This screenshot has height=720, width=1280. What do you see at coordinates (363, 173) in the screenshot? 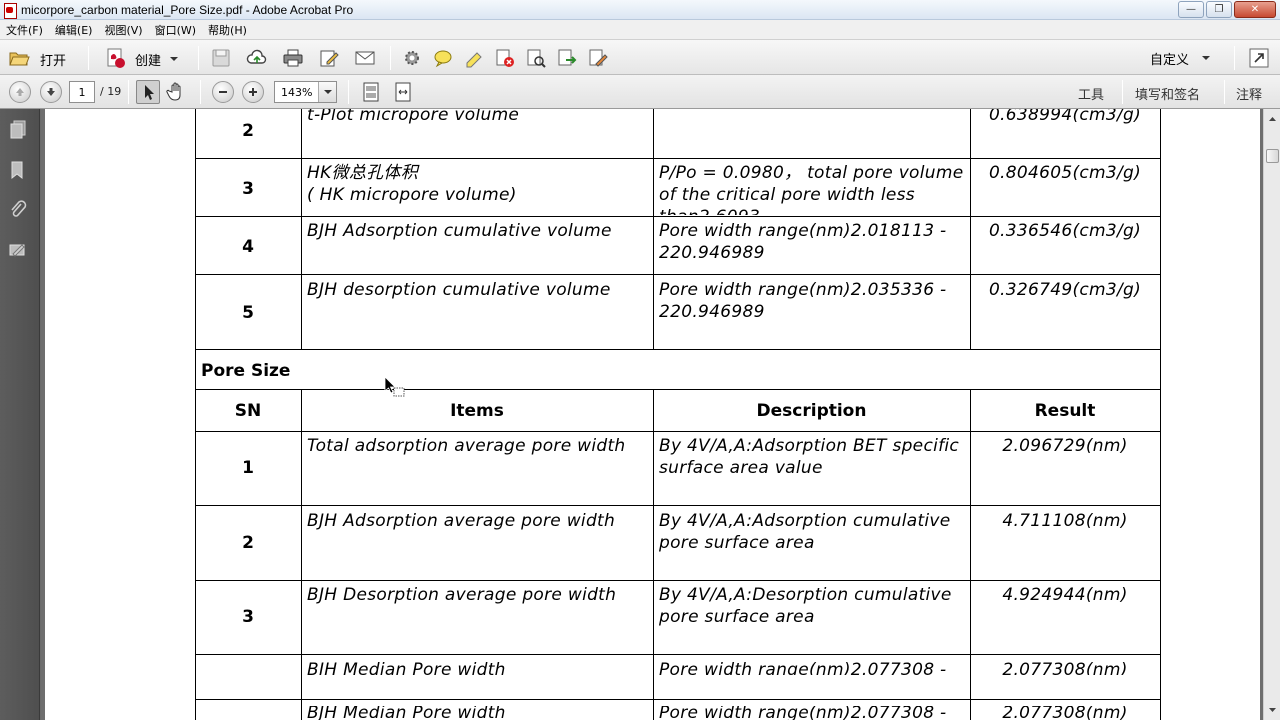
I see `row-item: HK微总孔体积` at bounding box center [363, 173].